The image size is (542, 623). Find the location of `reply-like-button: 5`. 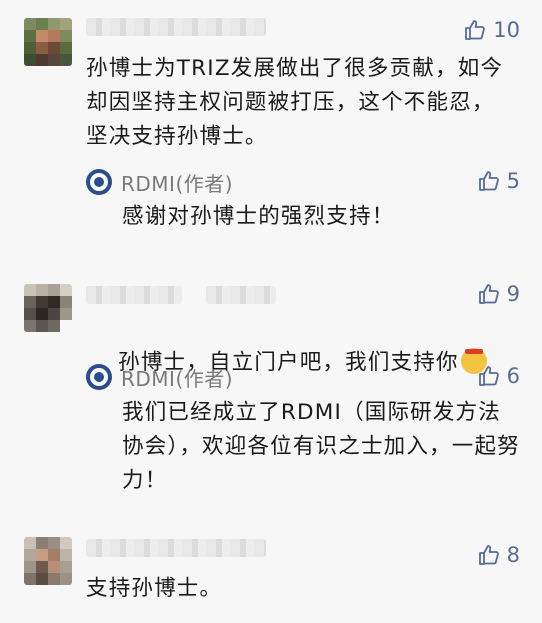

reply-like-button: 5 is located at coordinates (498, 181).